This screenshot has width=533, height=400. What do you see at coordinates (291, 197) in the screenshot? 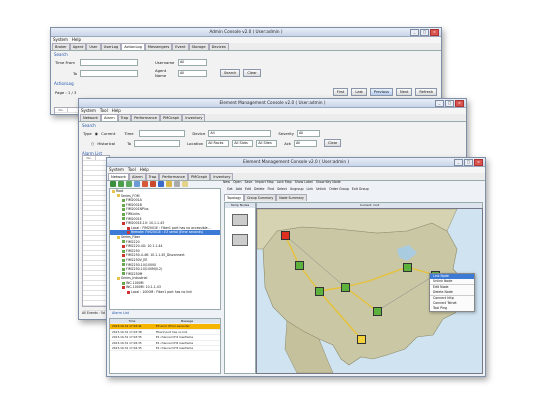
I see `subtab-node-summary: Node Summary` at bounding box center [291, 197].